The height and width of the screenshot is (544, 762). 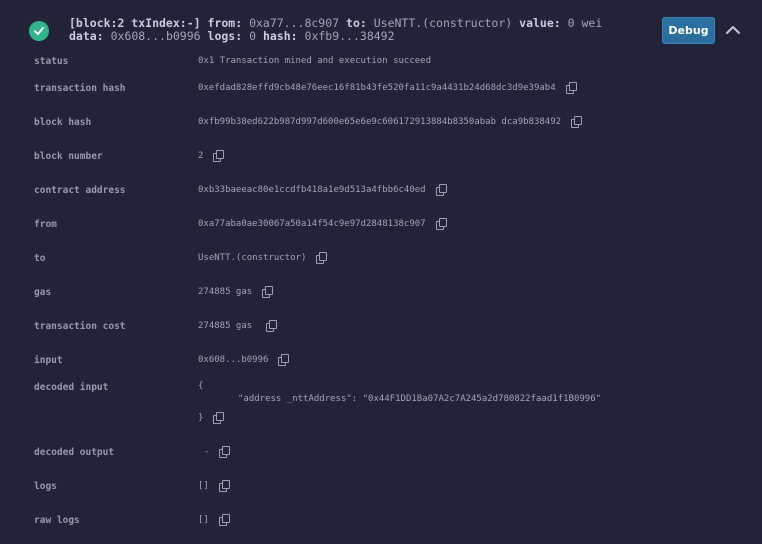 I want to click on decoded-output-label: decoded output, so click(x=74, y=452).